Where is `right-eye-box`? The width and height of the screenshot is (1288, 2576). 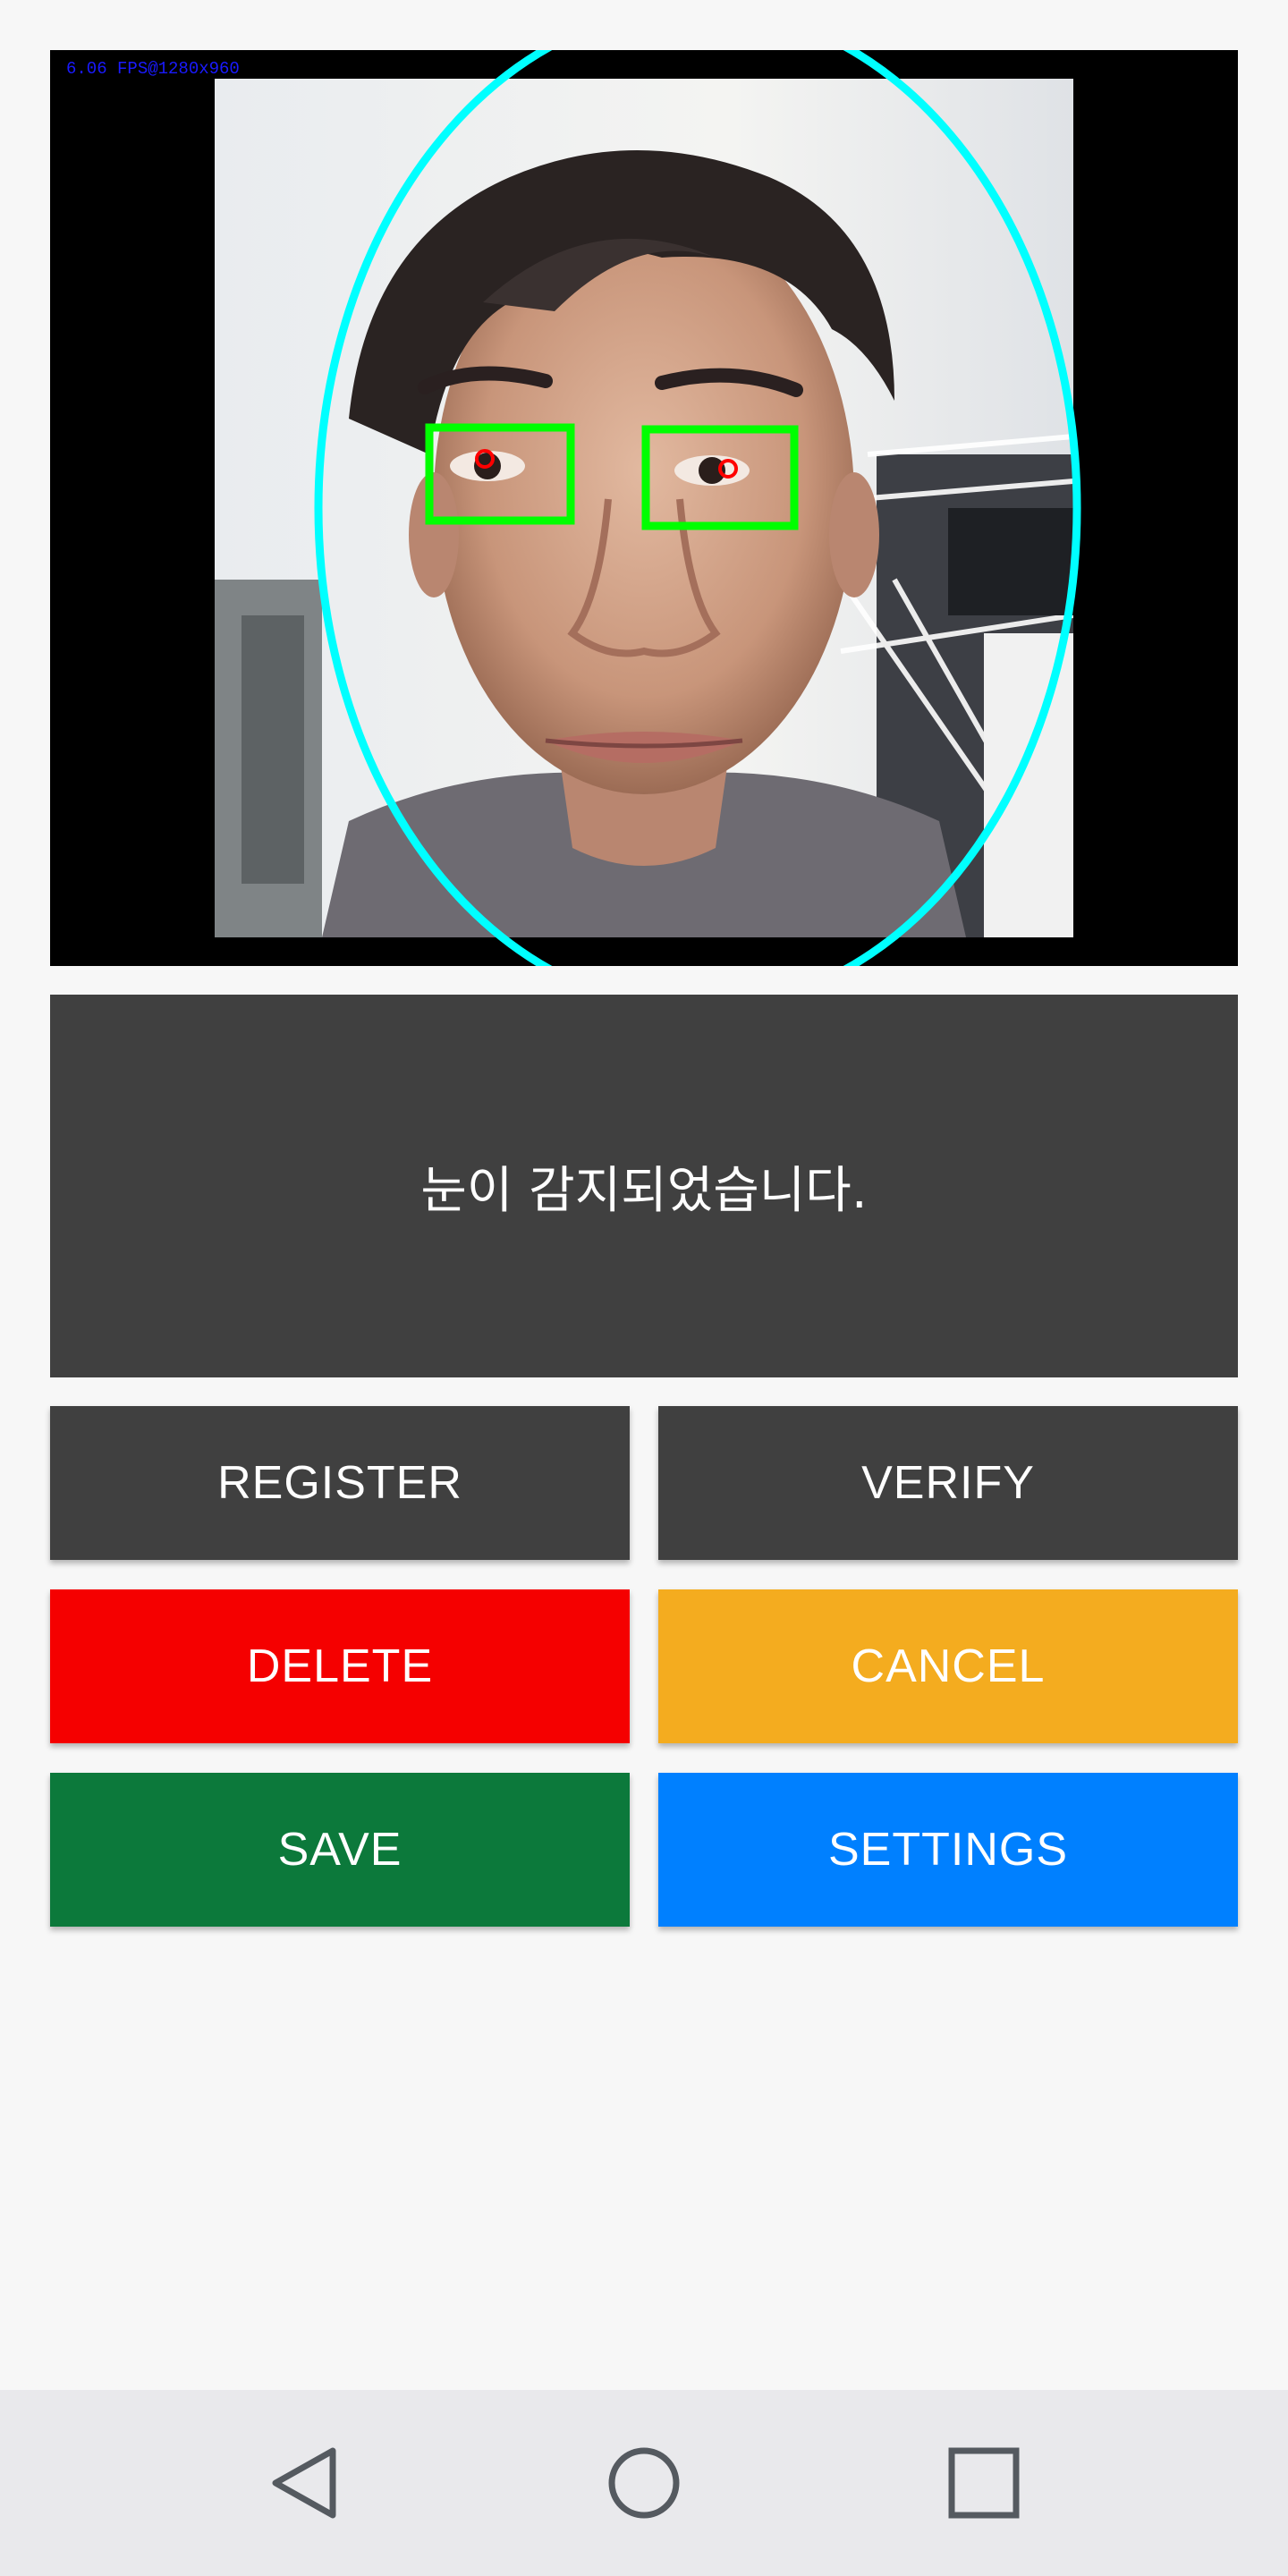 right-eye-box is located at coordinates (720, 477).